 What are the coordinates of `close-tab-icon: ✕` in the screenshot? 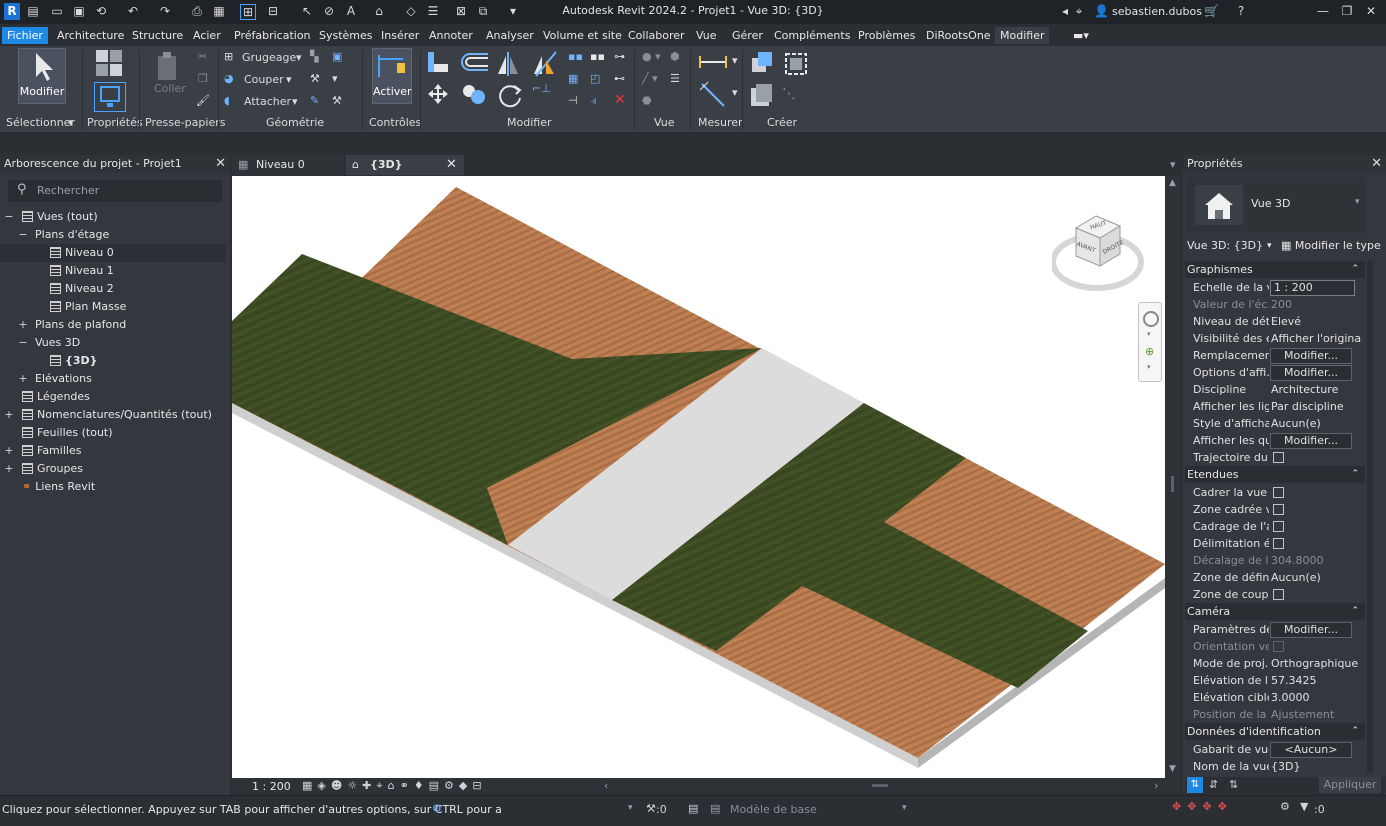 It's located at (451, 165).